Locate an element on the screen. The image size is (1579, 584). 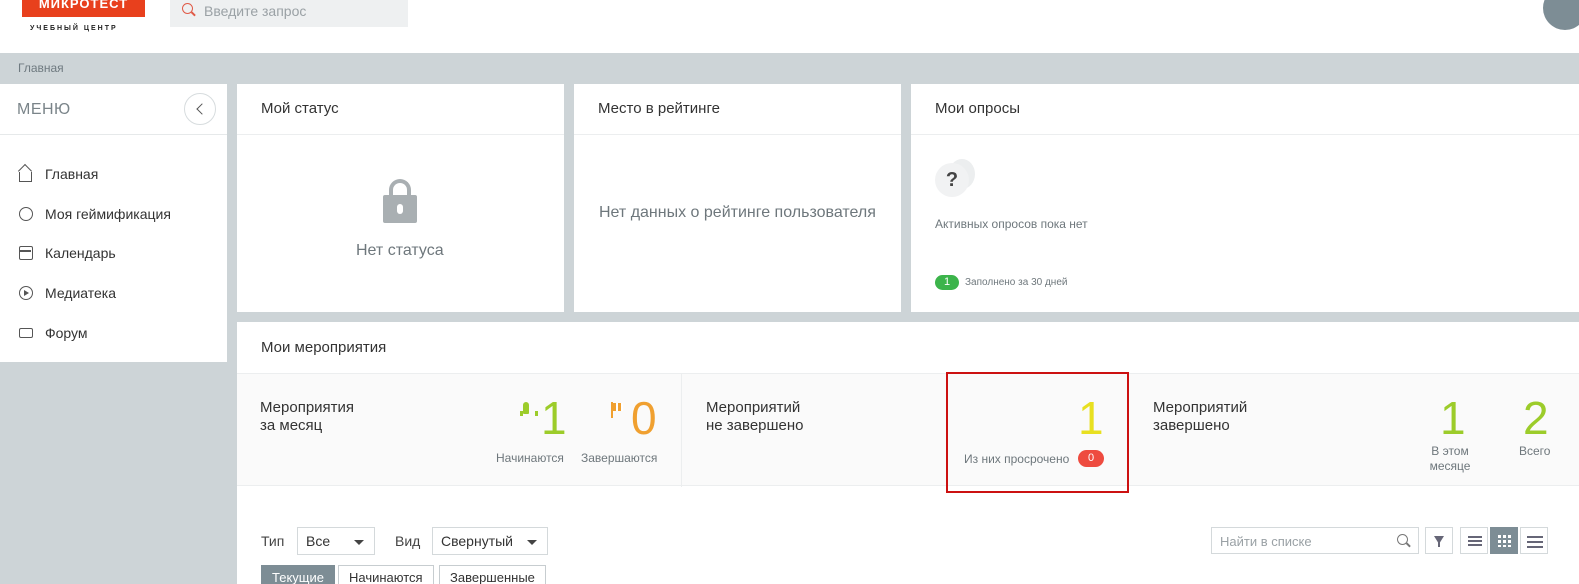
card-title: Мои опросы is located at coordinates (977, 108).